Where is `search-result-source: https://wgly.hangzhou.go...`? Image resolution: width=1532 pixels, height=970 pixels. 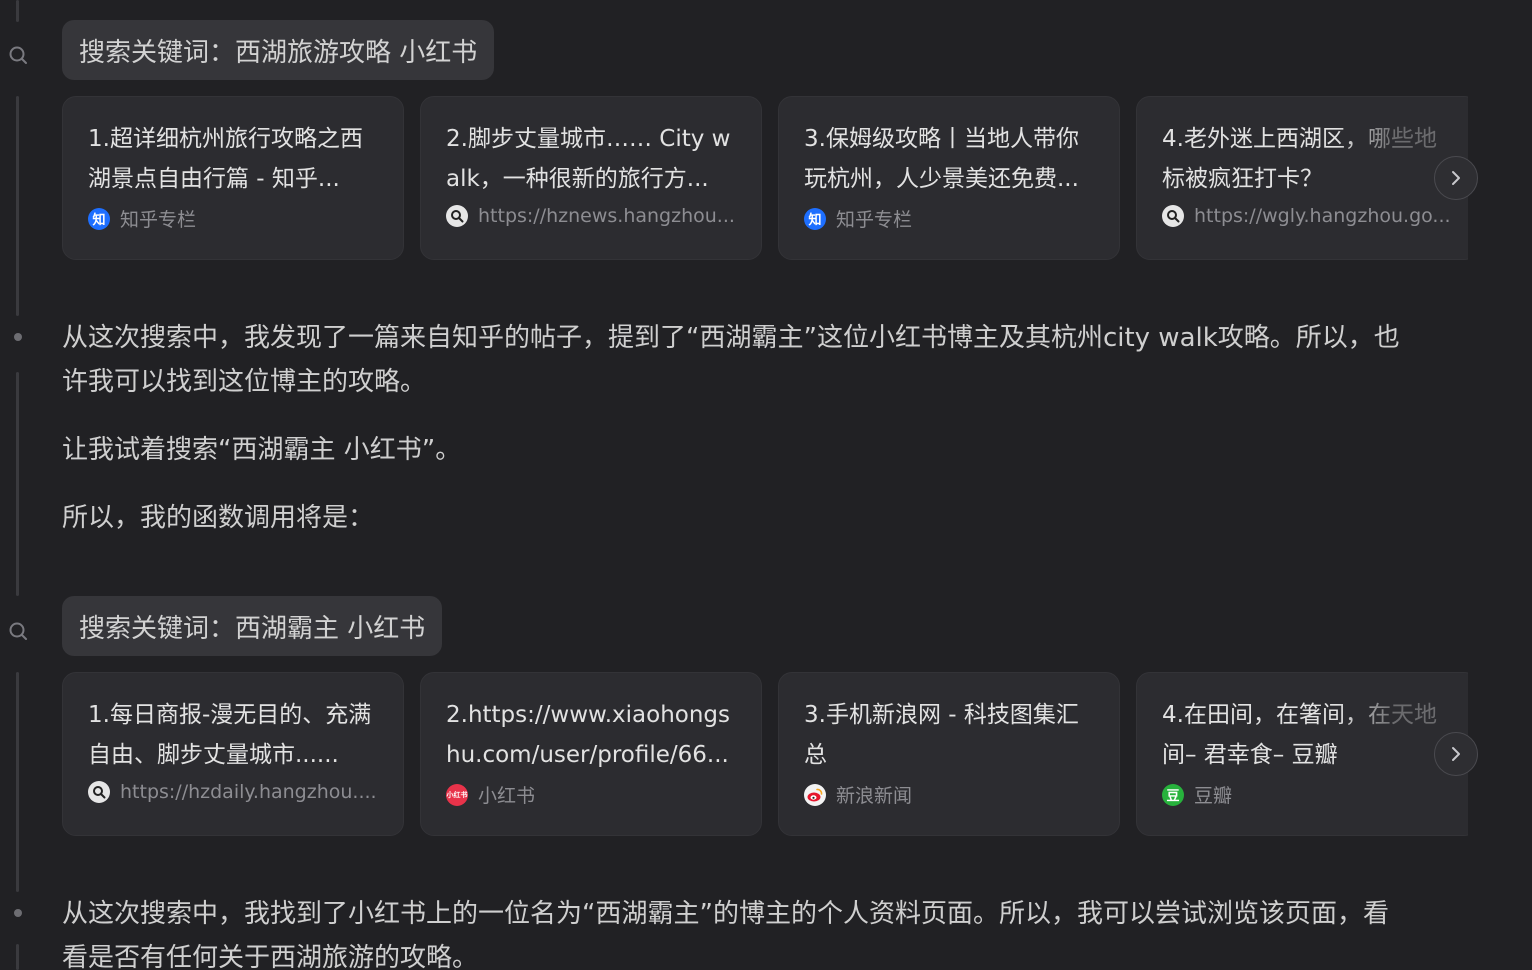 search-result-source: https://wgly.hangzhou.go... is located at coordinates (1307, 216).